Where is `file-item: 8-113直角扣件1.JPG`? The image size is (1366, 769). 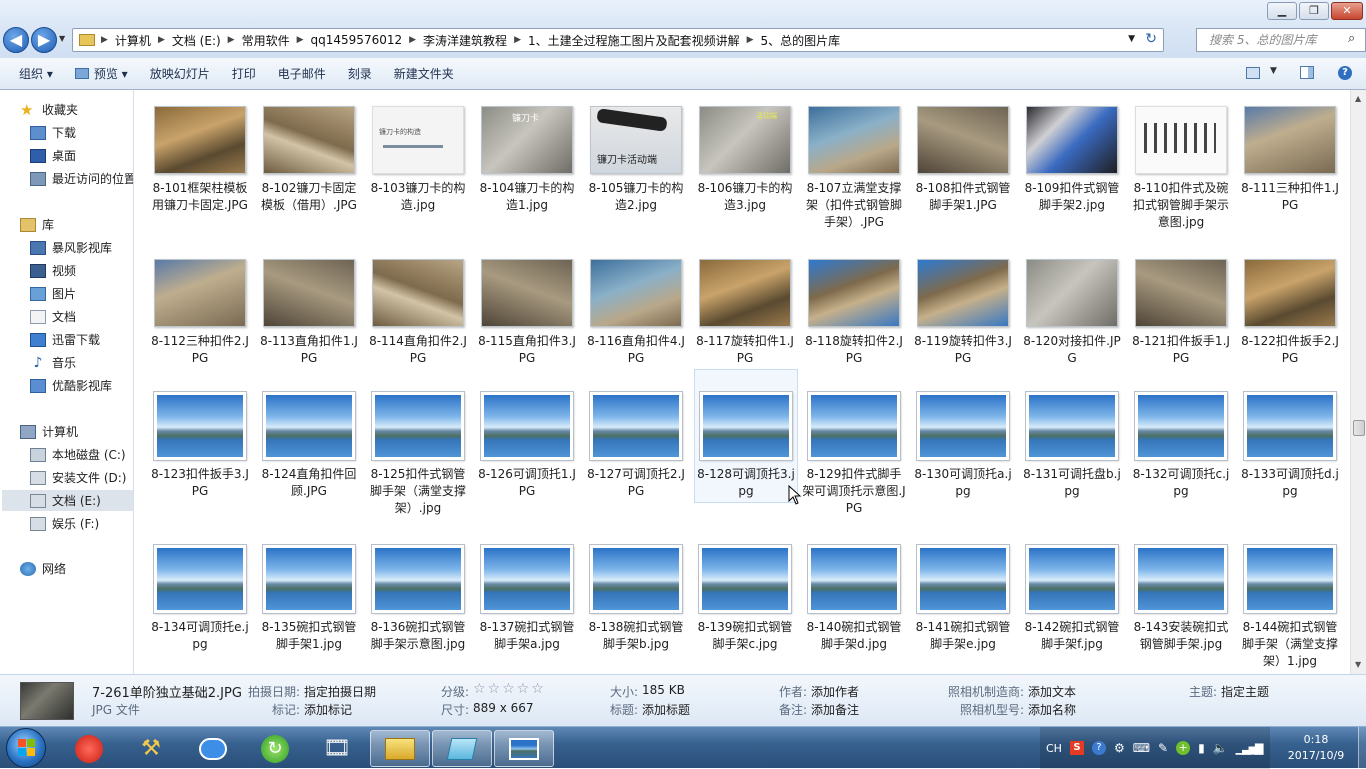
file-item: 8-113直角扣件1.JPG is located at coordinates (309, 313).